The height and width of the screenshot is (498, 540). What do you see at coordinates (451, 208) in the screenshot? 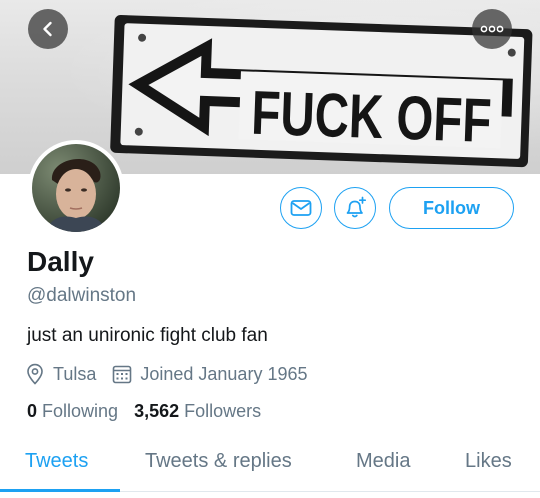
I see `follow-button: Follow` at bounding box center [451, 208].